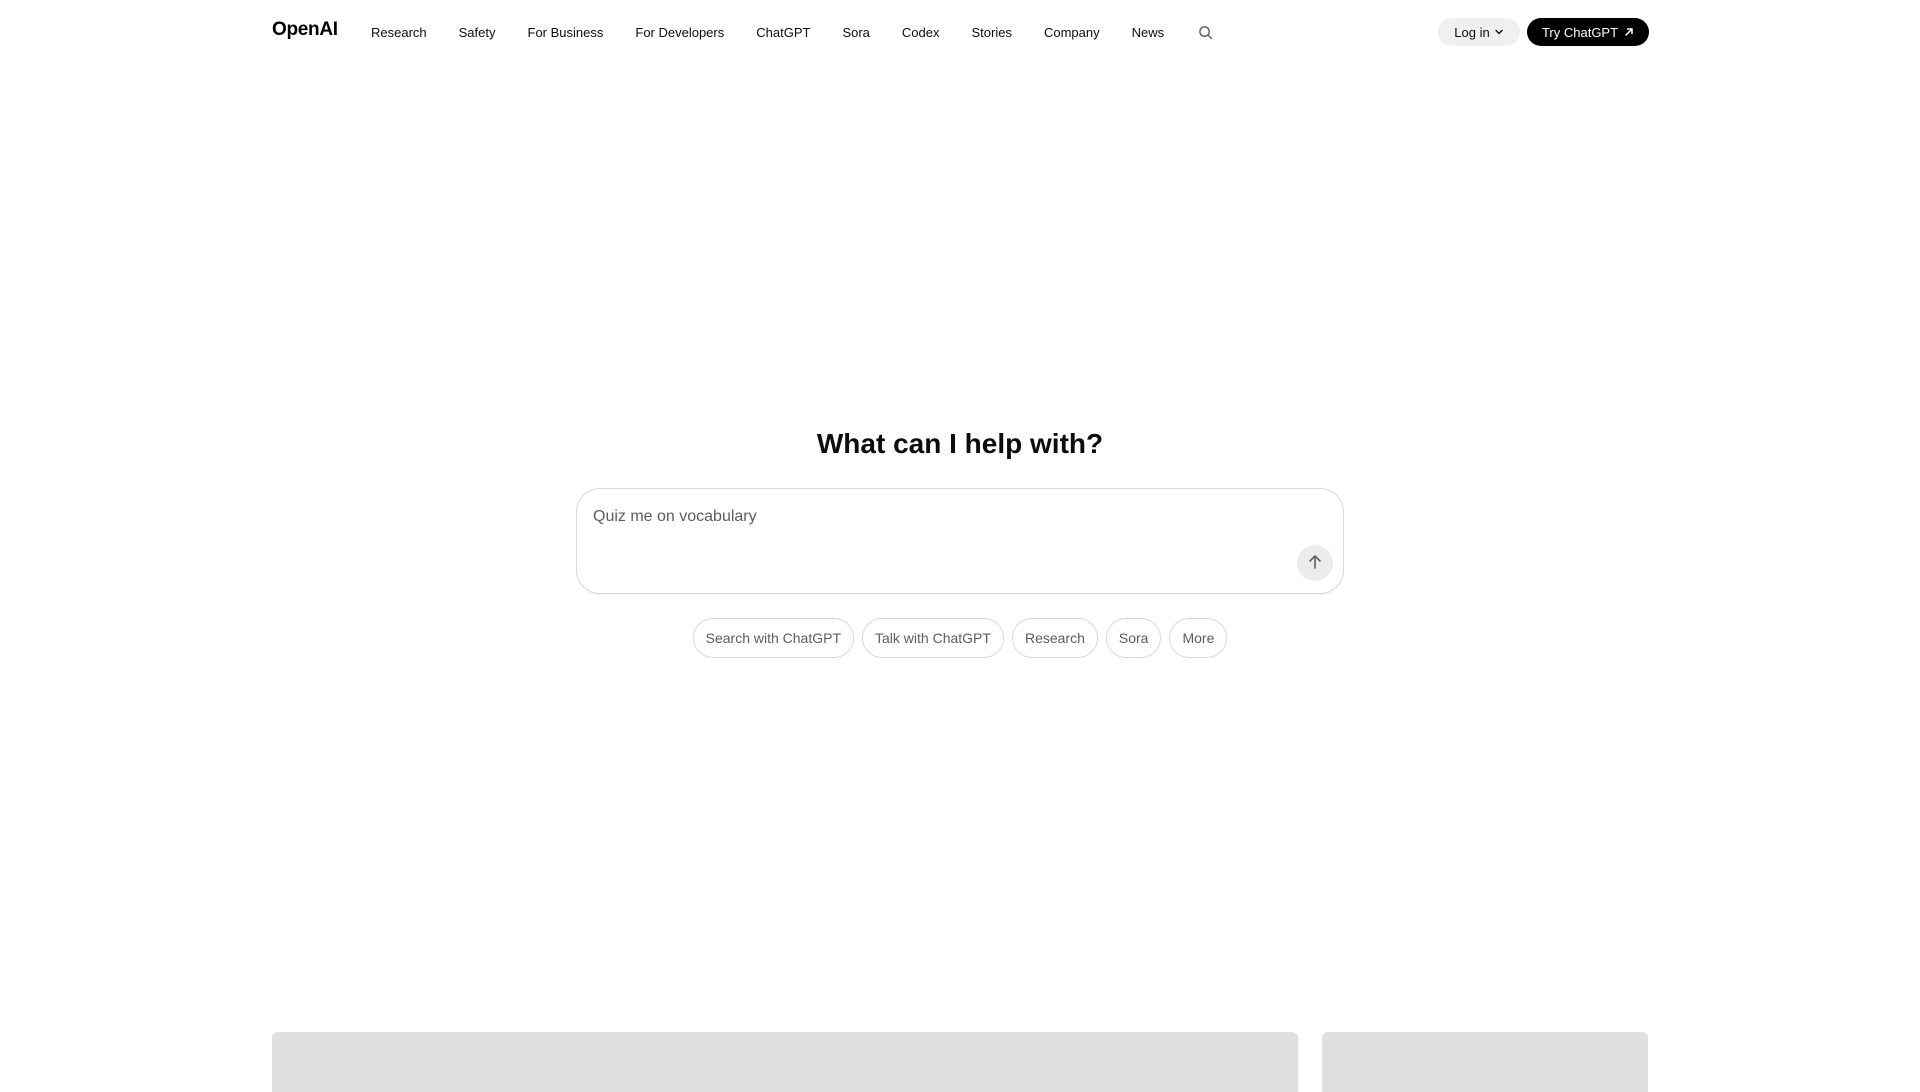 The image size is (1920, 1092). What do you see at coordinates (785, 1062) in the screenshot?
I see `featured-card-large` at bounding box center [785, 1062].